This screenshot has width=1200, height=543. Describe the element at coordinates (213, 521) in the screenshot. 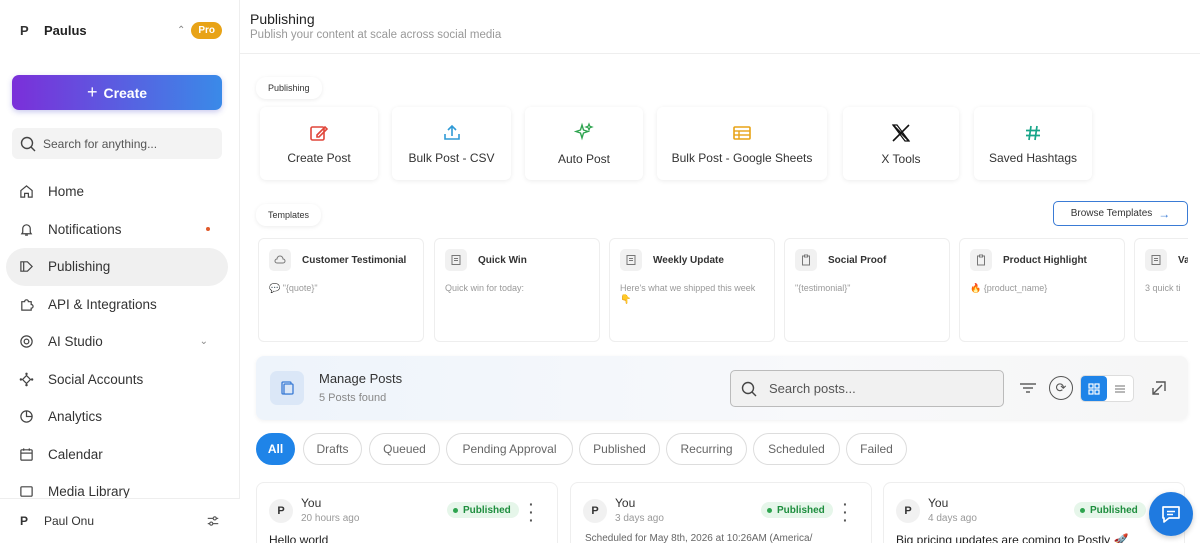

I see `settings-sliders-icon` at that location.